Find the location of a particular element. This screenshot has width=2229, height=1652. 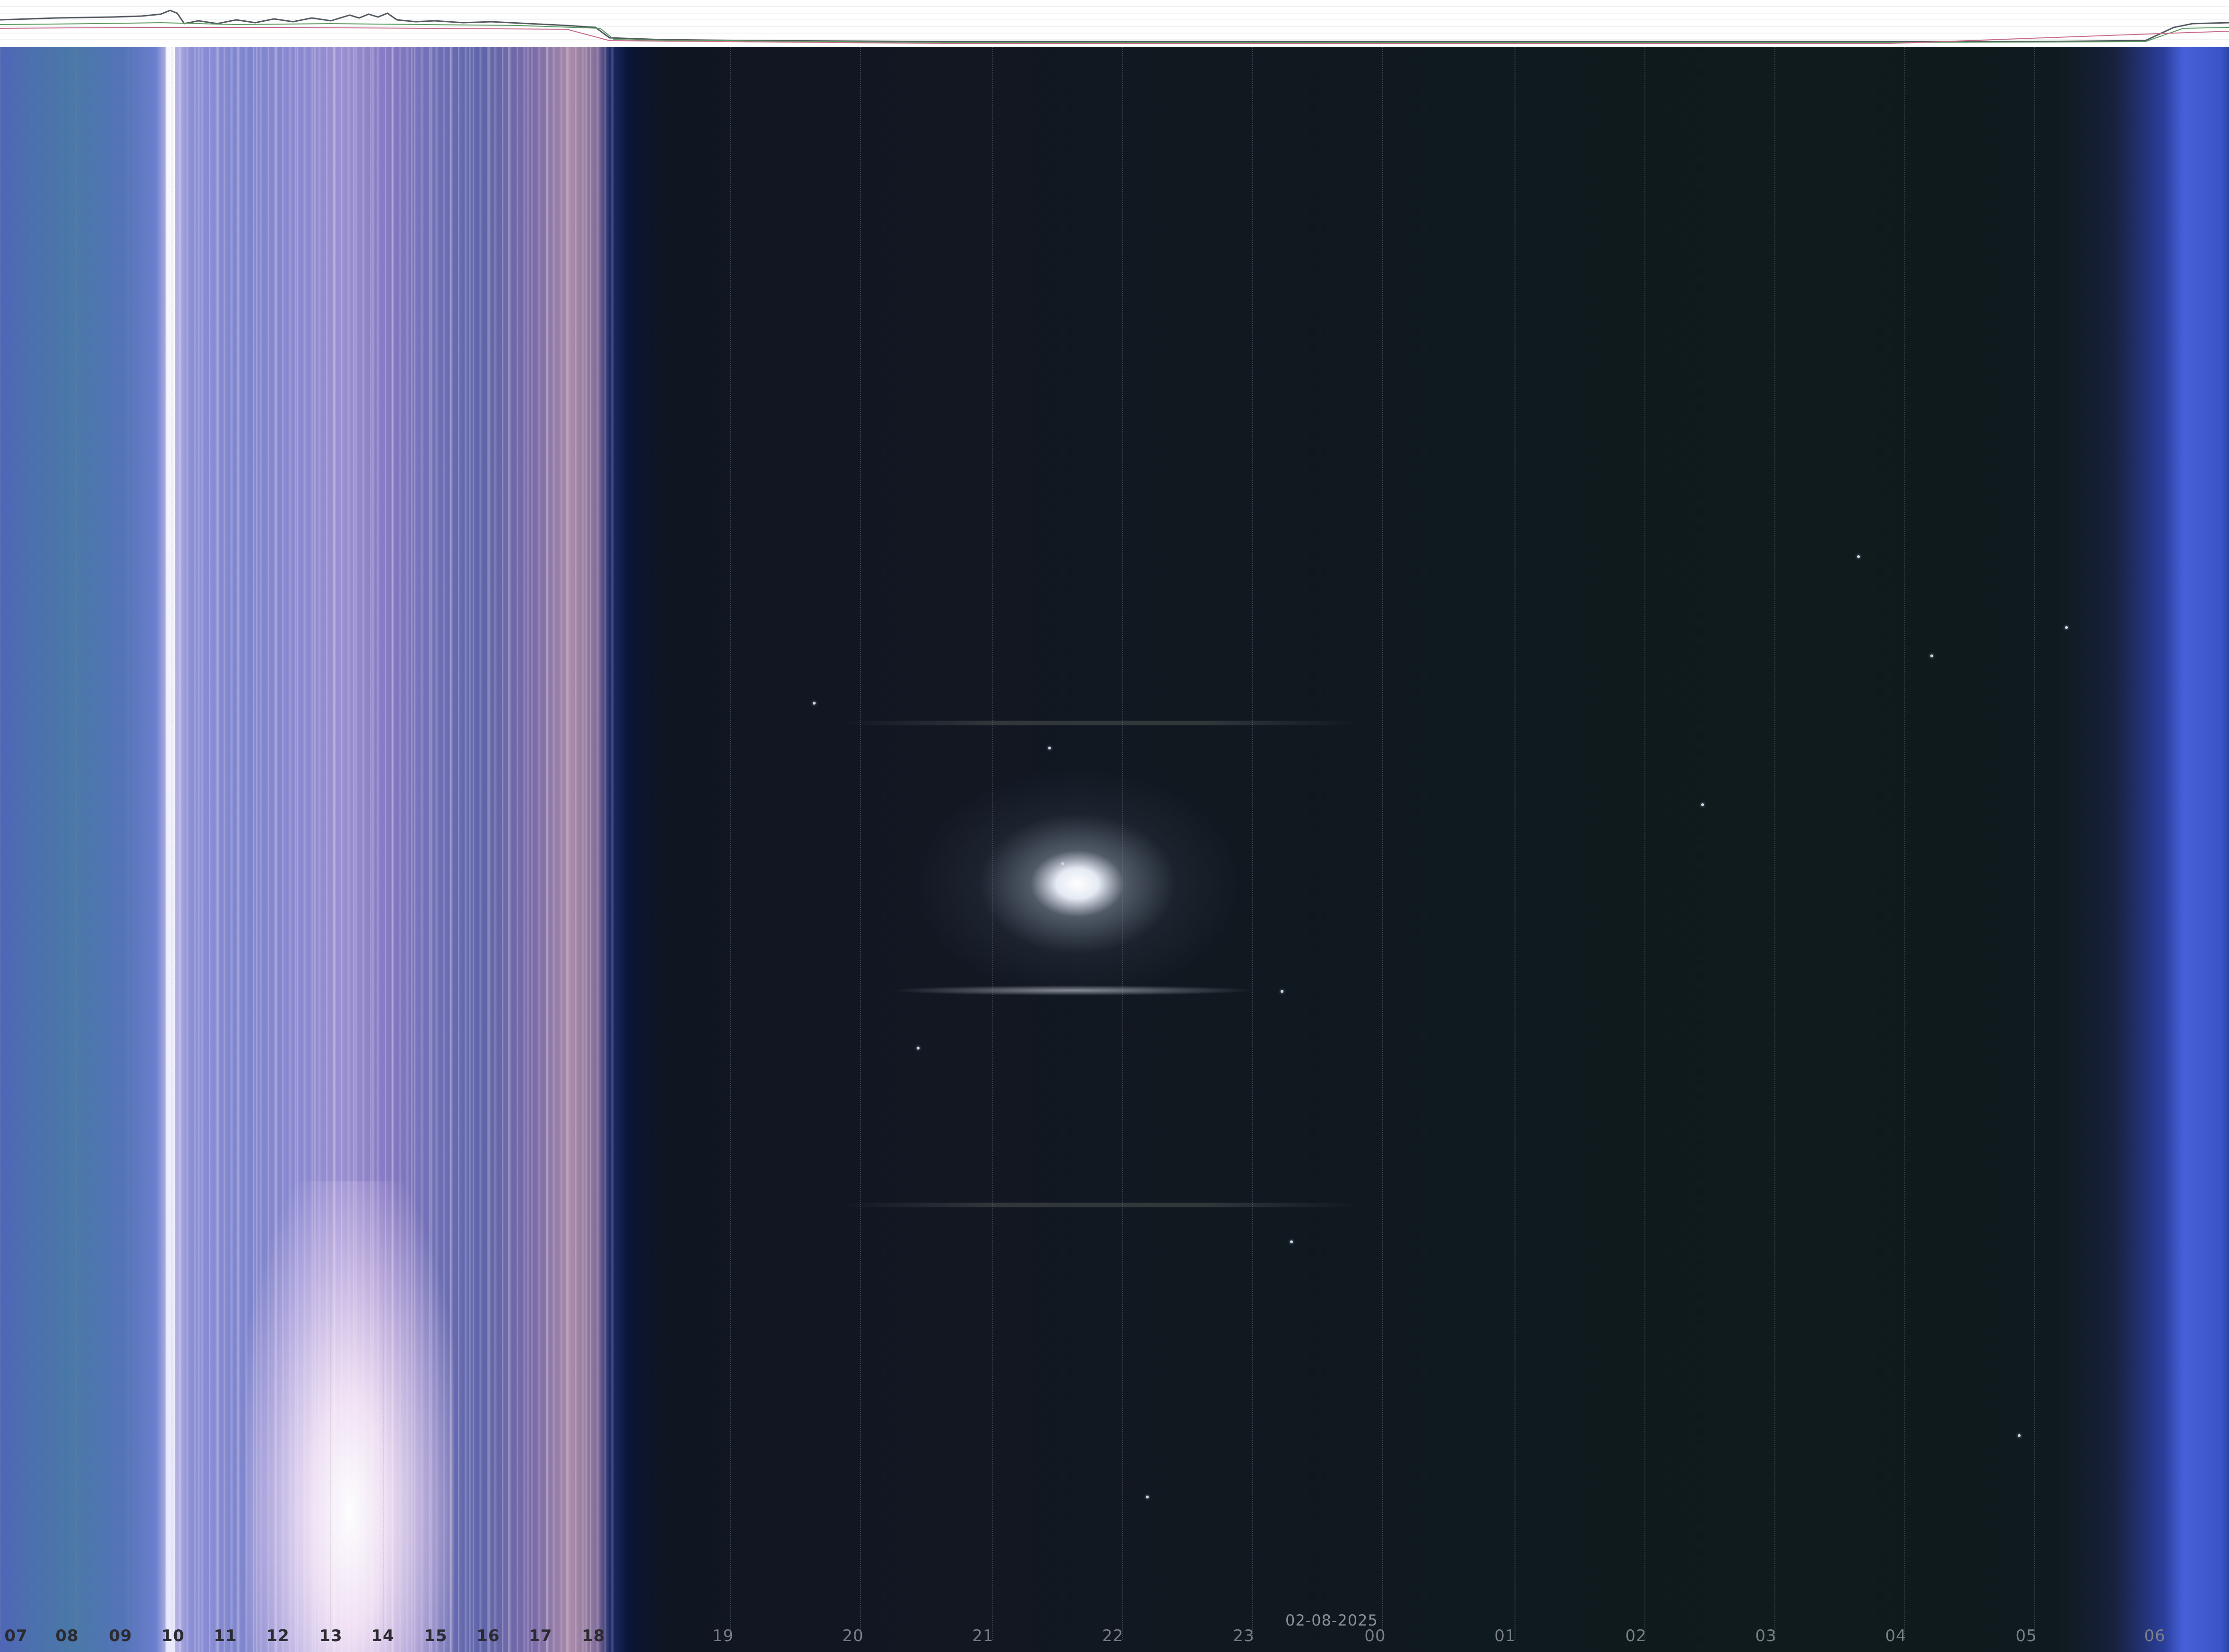

hour-label: 00 is located at coordinates (1375, 1635).